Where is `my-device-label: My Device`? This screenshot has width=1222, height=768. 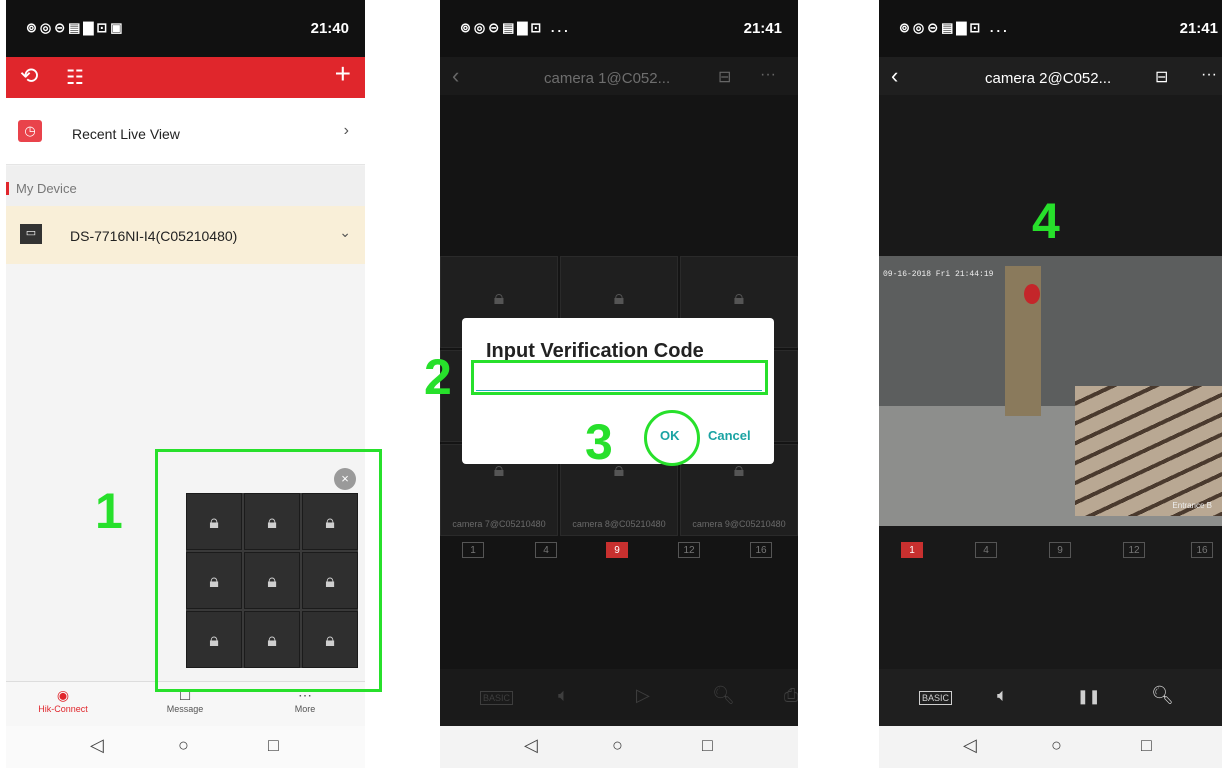 my-device-label: My Device is located at coordinates (46, 188).